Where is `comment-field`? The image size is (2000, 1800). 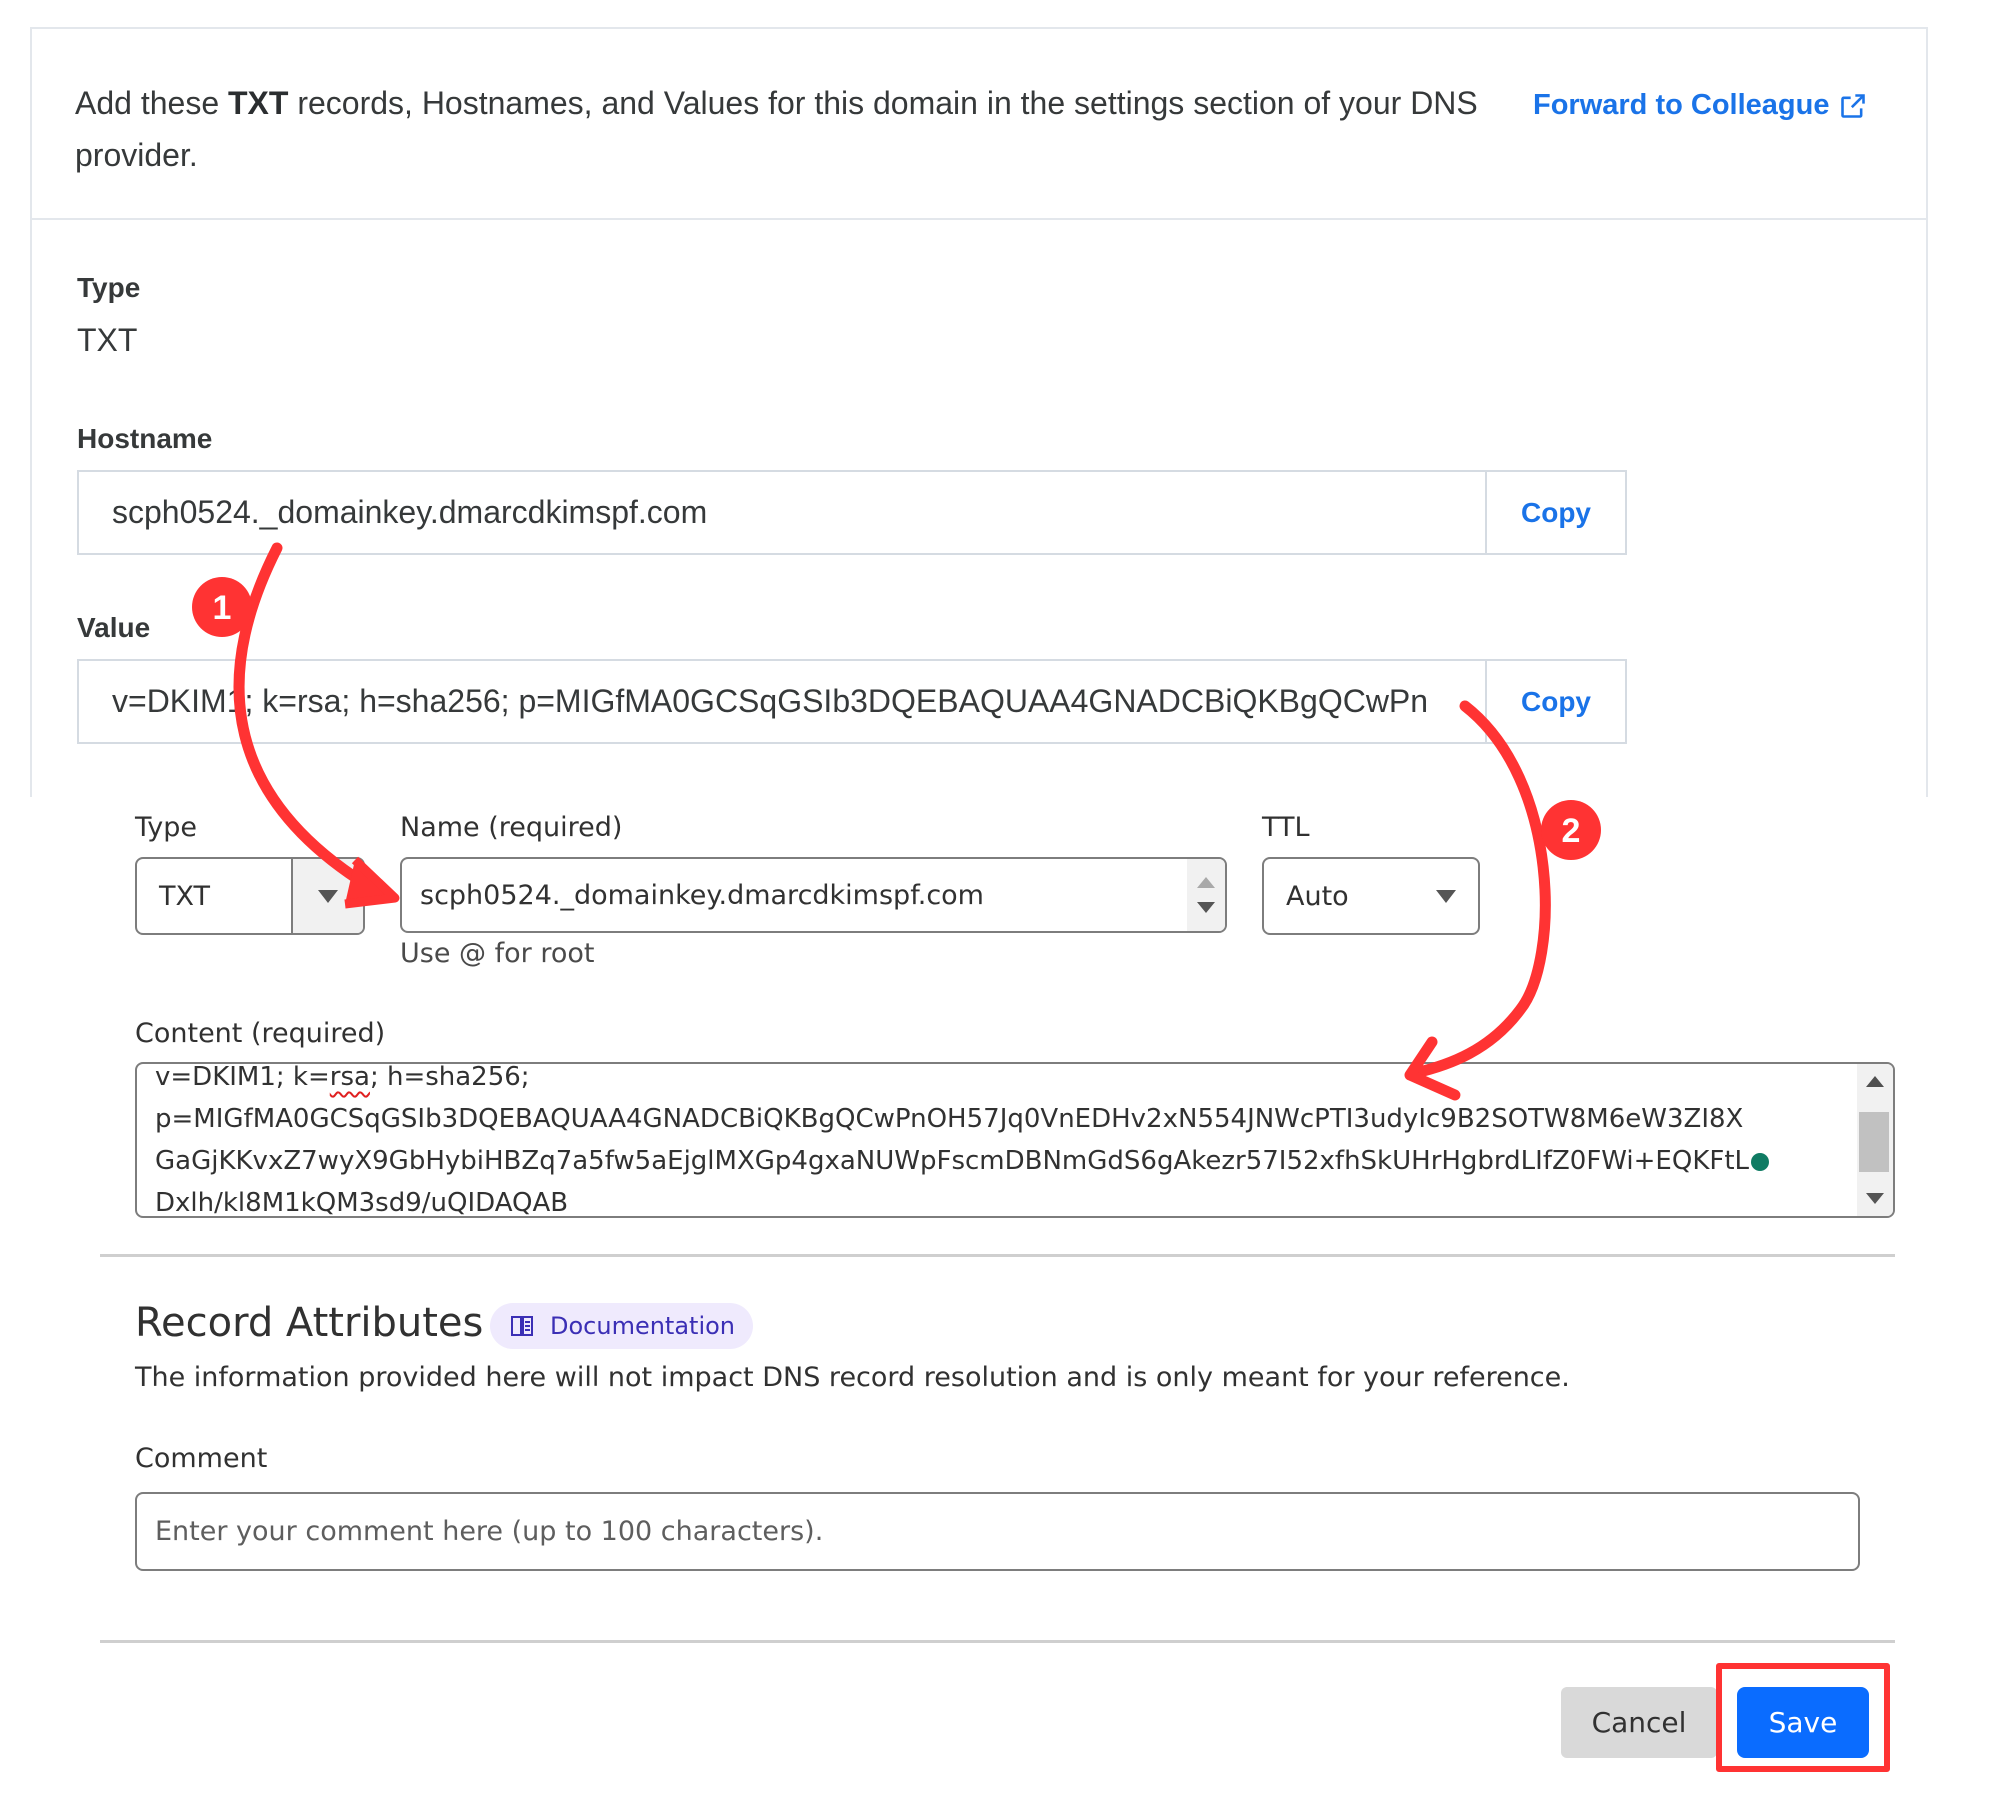 comment-field is located at coordinates (997, 1531).